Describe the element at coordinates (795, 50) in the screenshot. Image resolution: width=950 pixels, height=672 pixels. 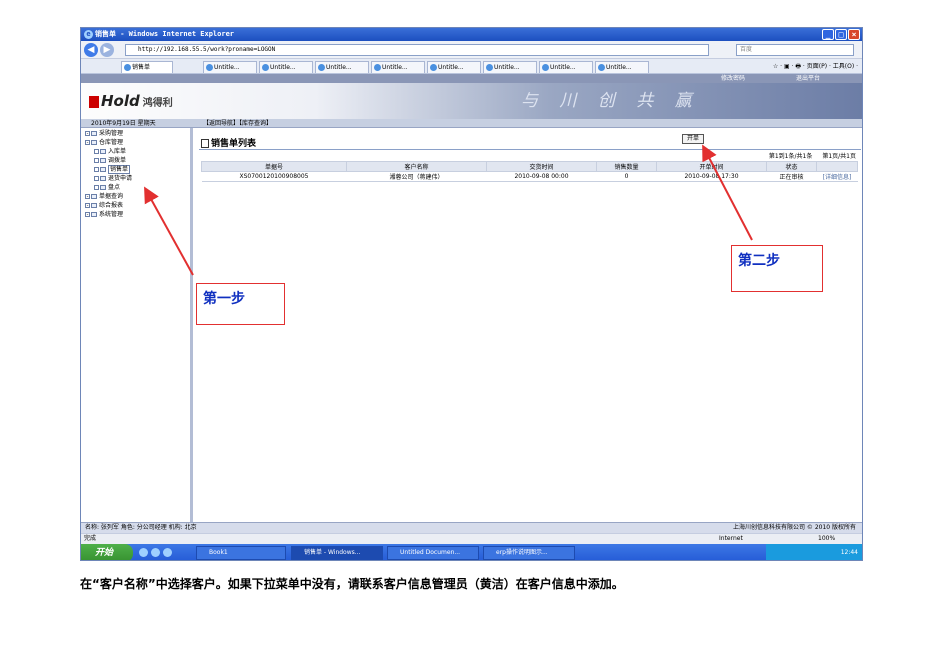
I see `search-input: 百度` at that location.